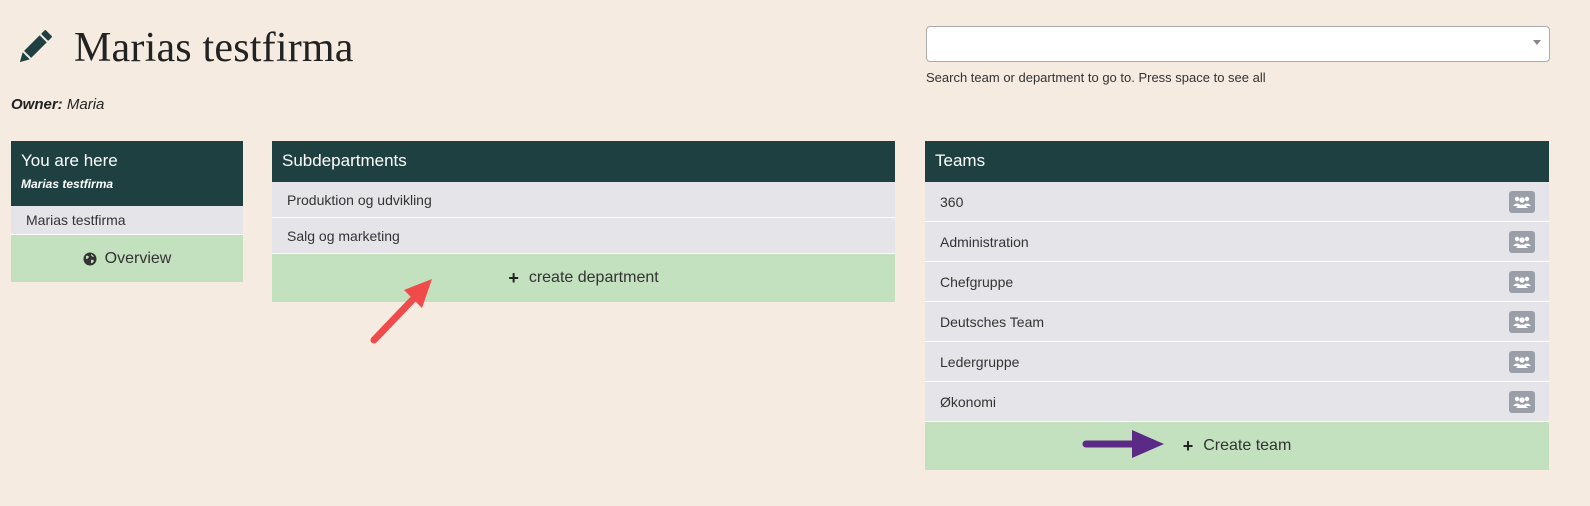 The image size is (1590, 506). Describe the element at coordinates (1123, 444) in the screenshot. I see `annotation-arrow-purple-icon` at that location.